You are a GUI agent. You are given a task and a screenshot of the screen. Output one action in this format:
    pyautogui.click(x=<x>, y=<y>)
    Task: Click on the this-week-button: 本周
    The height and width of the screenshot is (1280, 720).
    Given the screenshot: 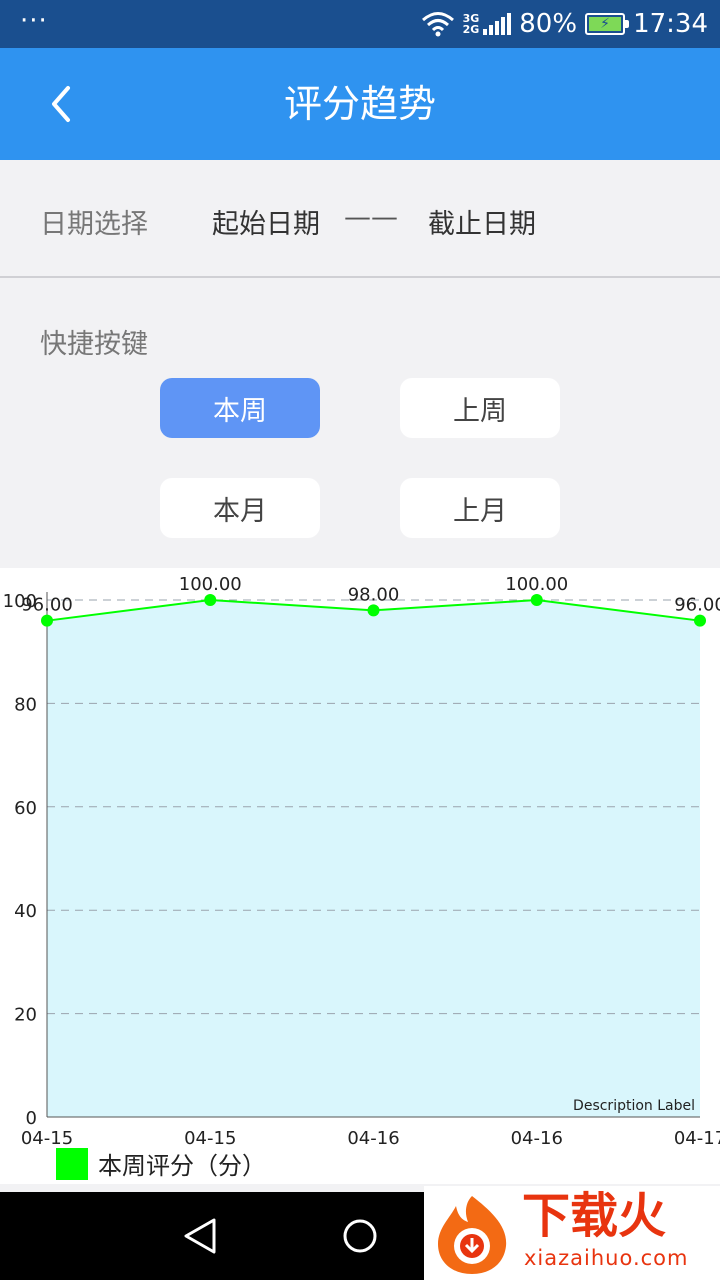 What is the action you would take?
    pyautogui.click(x=240, y=408)
    